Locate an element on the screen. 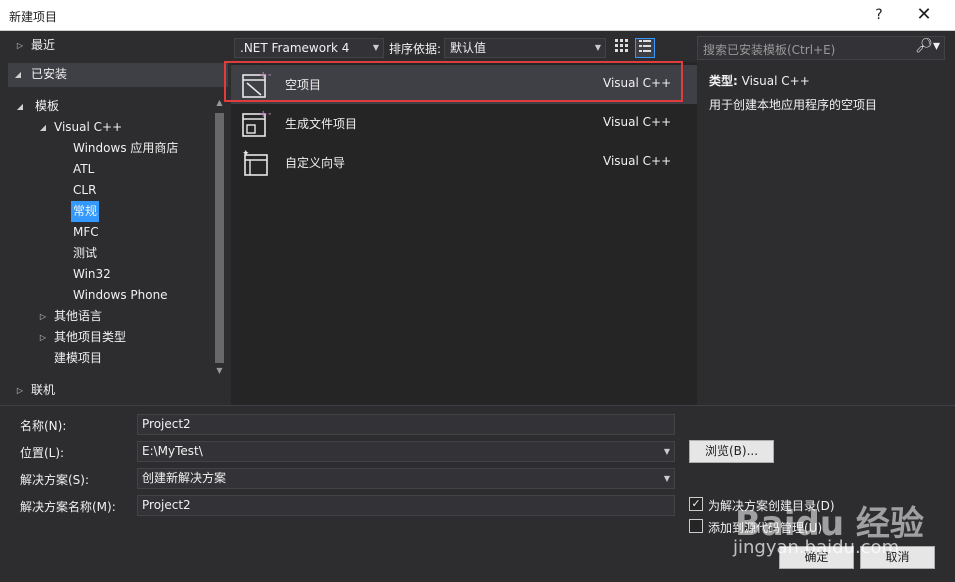 This screenshot has width=955, height=582. framework-dropdown: .NET Framework 4 ▼ is located at coordinates (309, 48).